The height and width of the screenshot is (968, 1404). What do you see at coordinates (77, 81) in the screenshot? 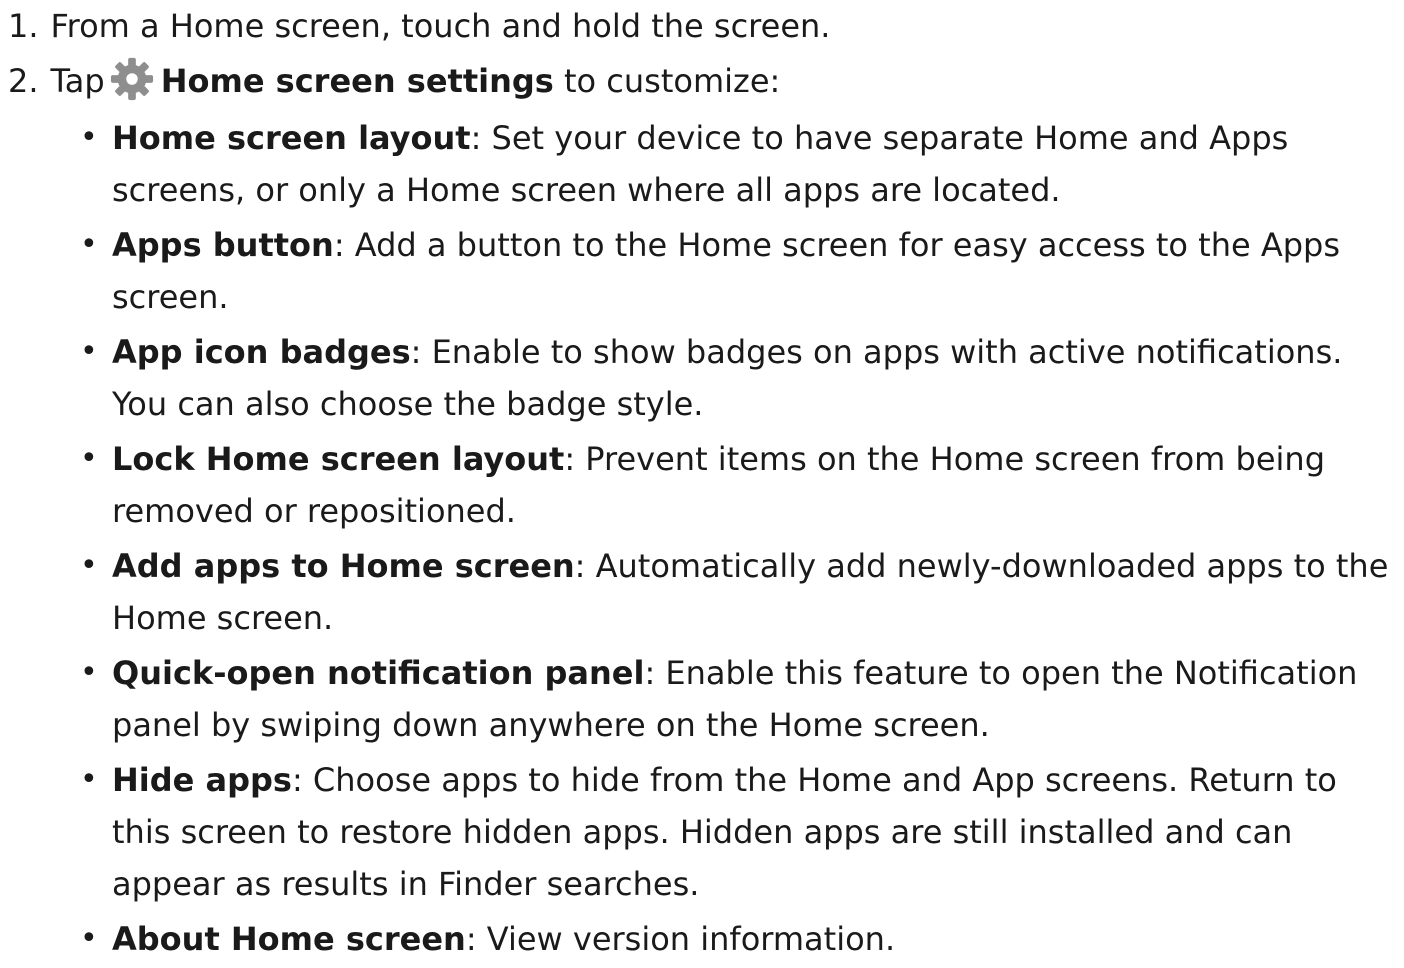
I see `step-prefix: Tap` at bounding box center [77, 81].